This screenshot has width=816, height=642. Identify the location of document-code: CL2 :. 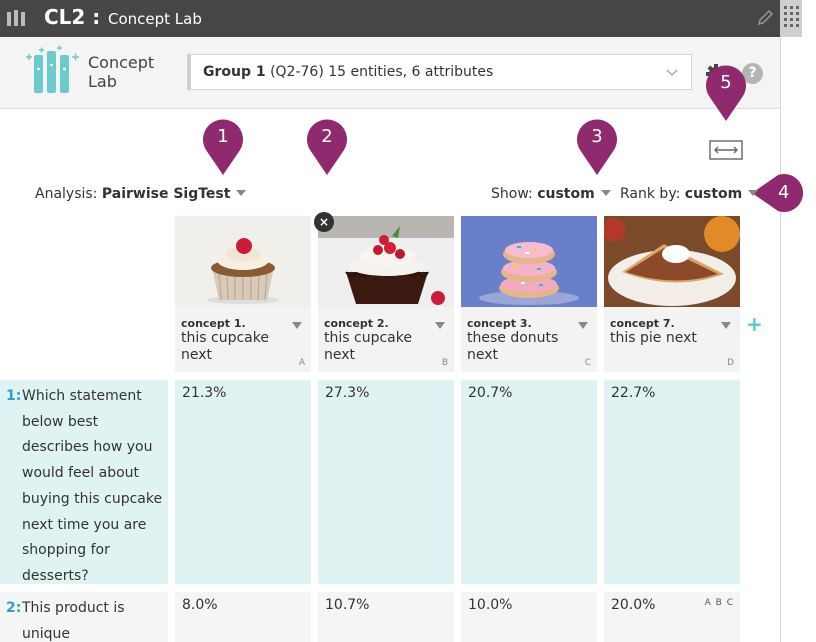
(72, 17).